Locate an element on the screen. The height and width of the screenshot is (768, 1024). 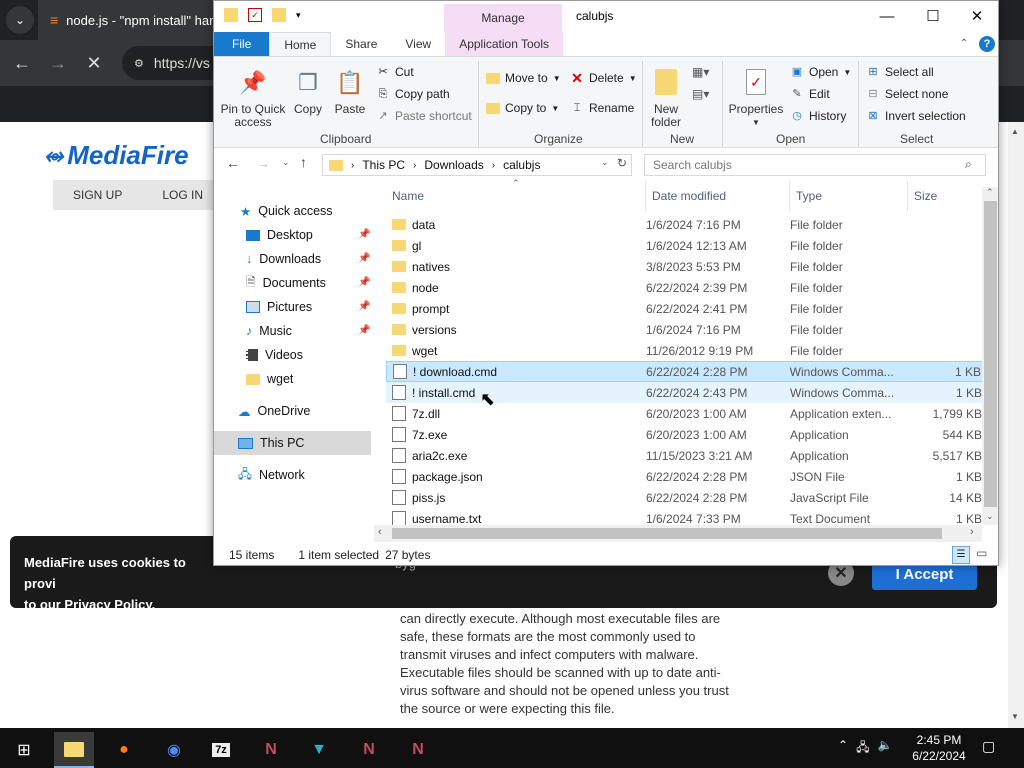
scroll-left-icon: ‹ is located at coordinates (380, 532).